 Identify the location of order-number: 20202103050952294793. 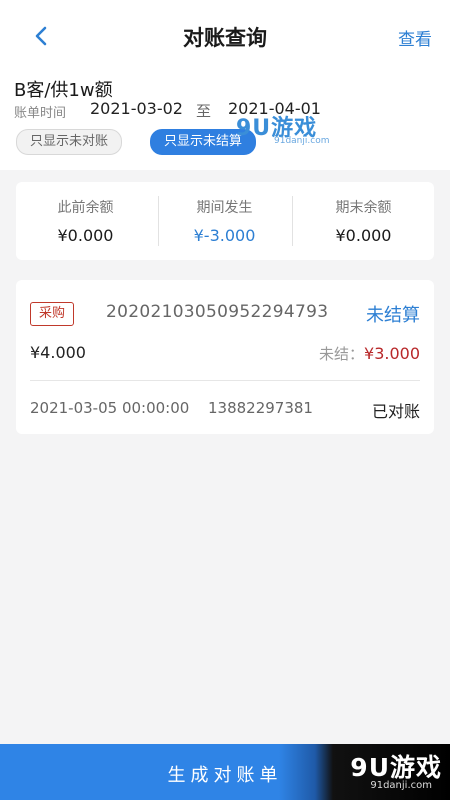
(217, 312).